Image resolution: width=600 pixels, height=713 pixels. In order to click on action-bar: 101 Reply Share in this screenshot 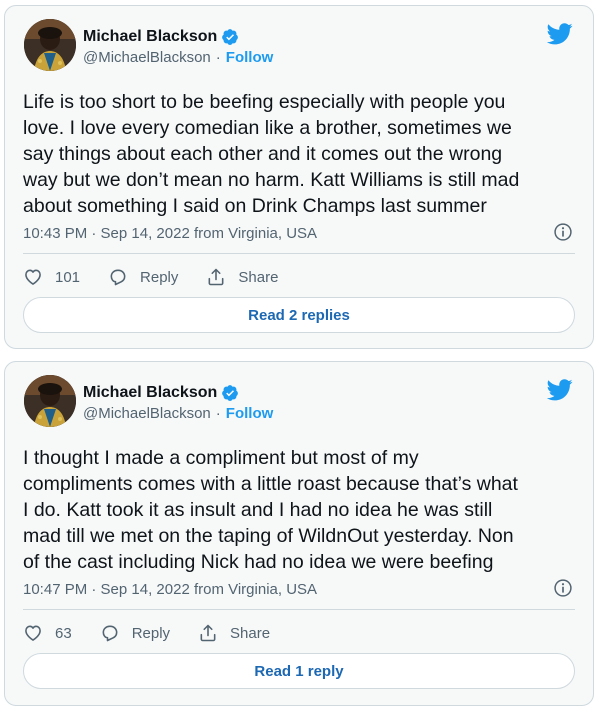, I will do `click(164, 277)`.